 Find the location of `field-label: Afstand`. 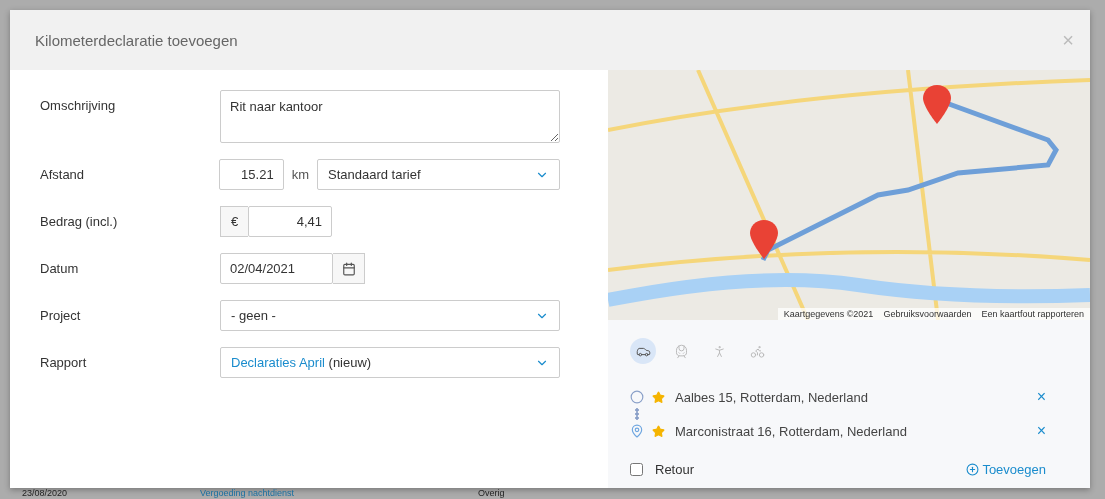

field-label: Afstand is located at coordinates (63, 175).